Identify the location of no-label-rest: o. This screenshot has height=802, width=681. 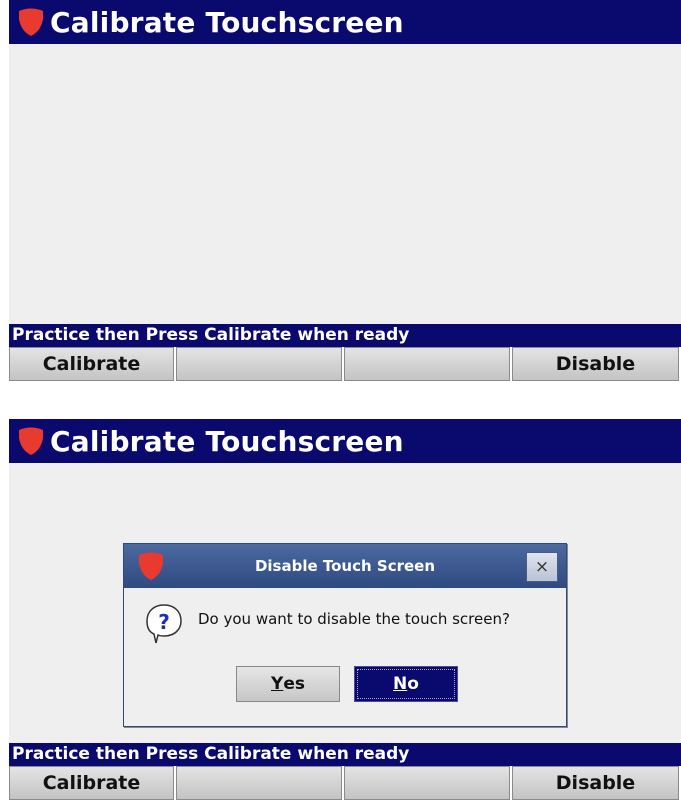
(413, 684).